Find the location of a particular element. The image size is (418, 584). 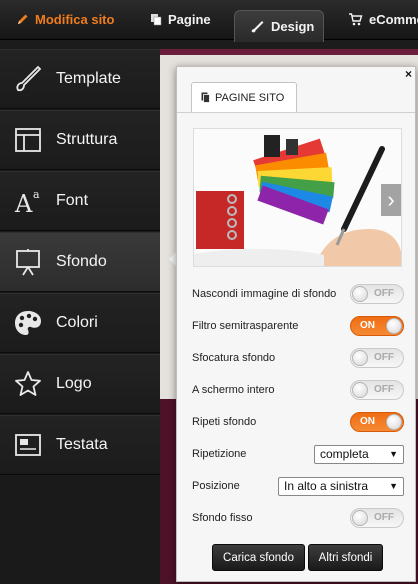

sidebar-item-label: Testata is located at coordinates (82, 444).